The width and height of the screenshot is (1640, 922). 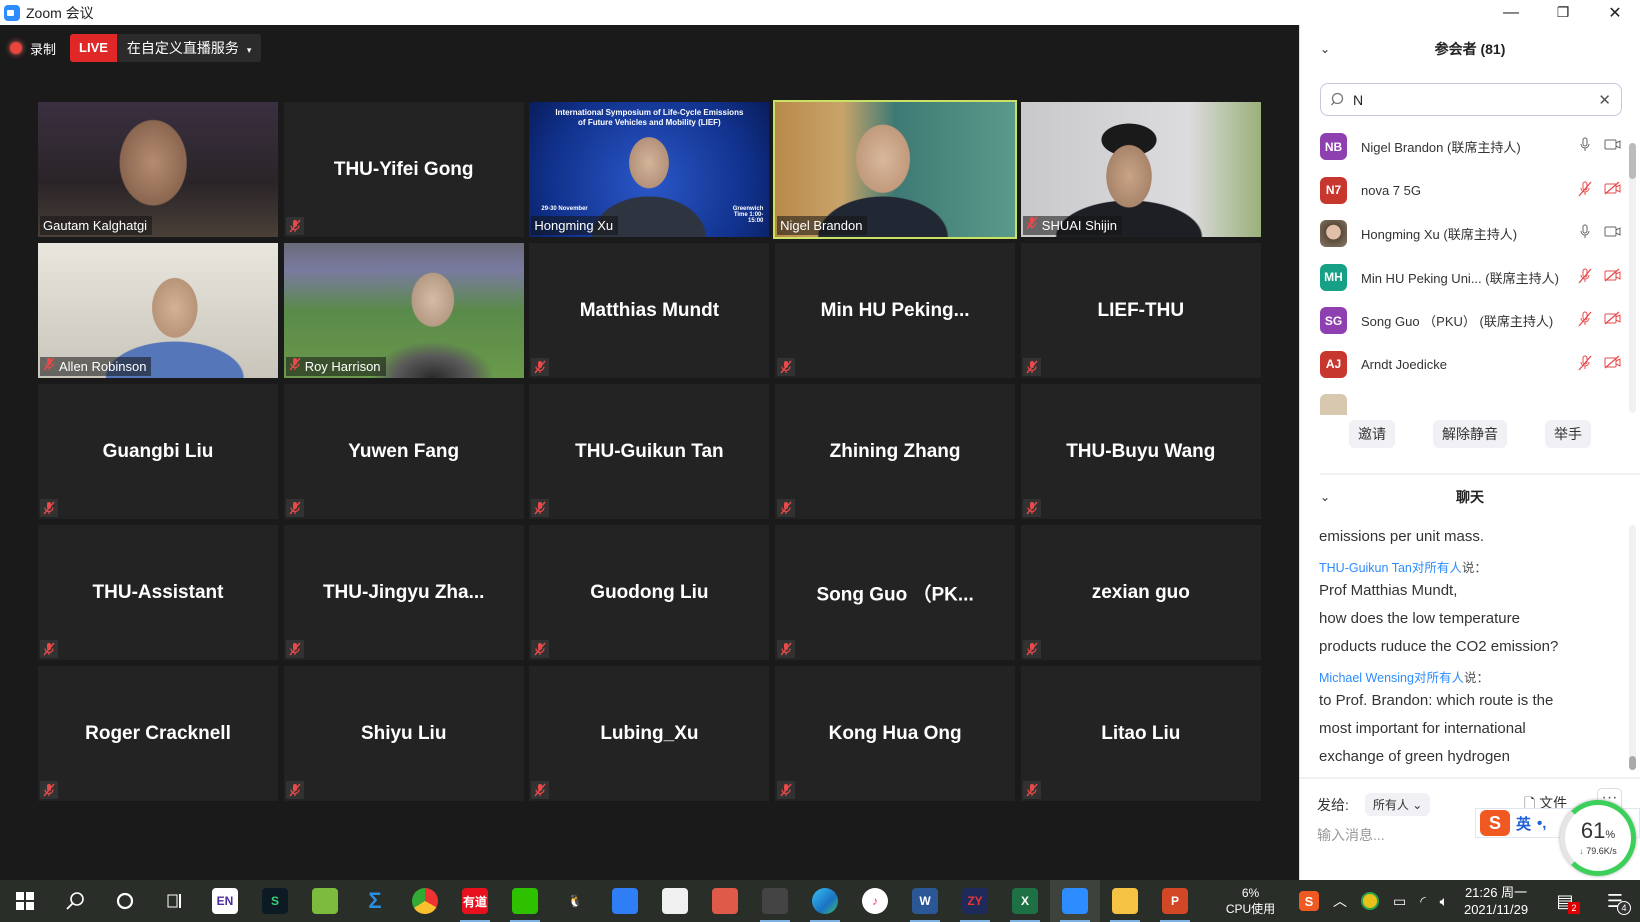 What do you see at coordinates (175, 901) in the screenshot?
I see `taskbar-task-view-button` at bounding box center [175, 901].